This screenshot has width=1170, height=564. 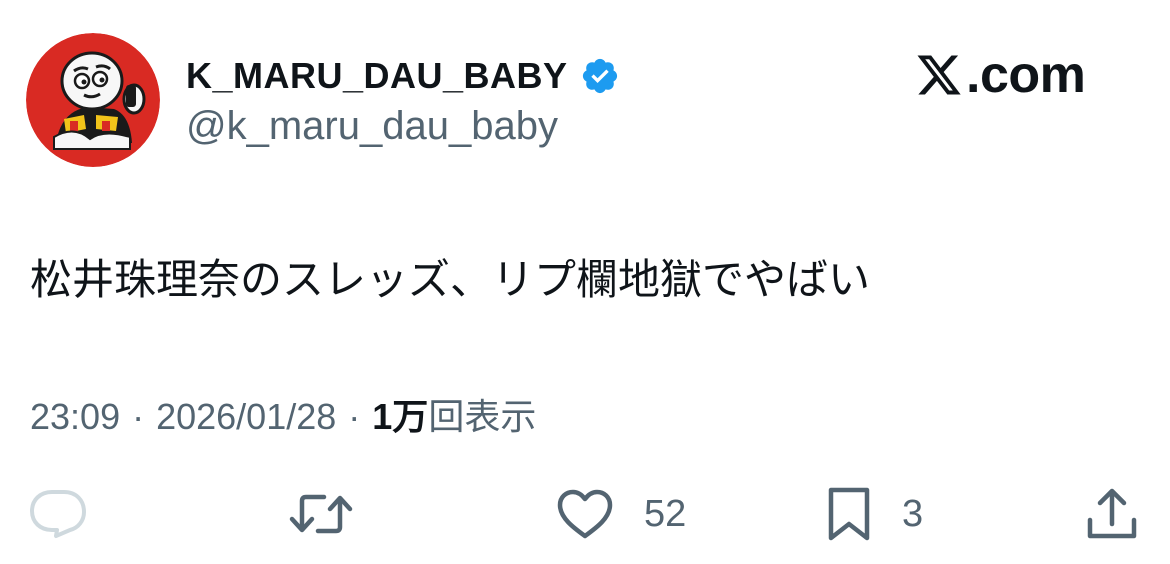 What do you see at coordinates (246, 417) in the screenshot?
I see `tweet-date: 2026/01/28` at bounding box center [246, 417].